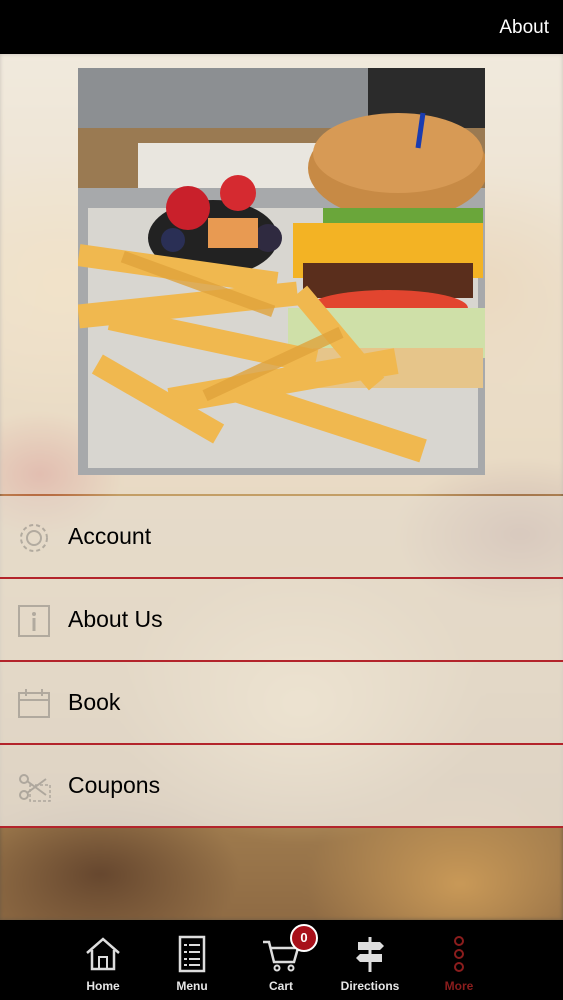 Image resolution: width=563 pixels, height=1000 pixels. Describe the element at coordinates (34, 621) in the screenshot. I see `info-icon` at that location.